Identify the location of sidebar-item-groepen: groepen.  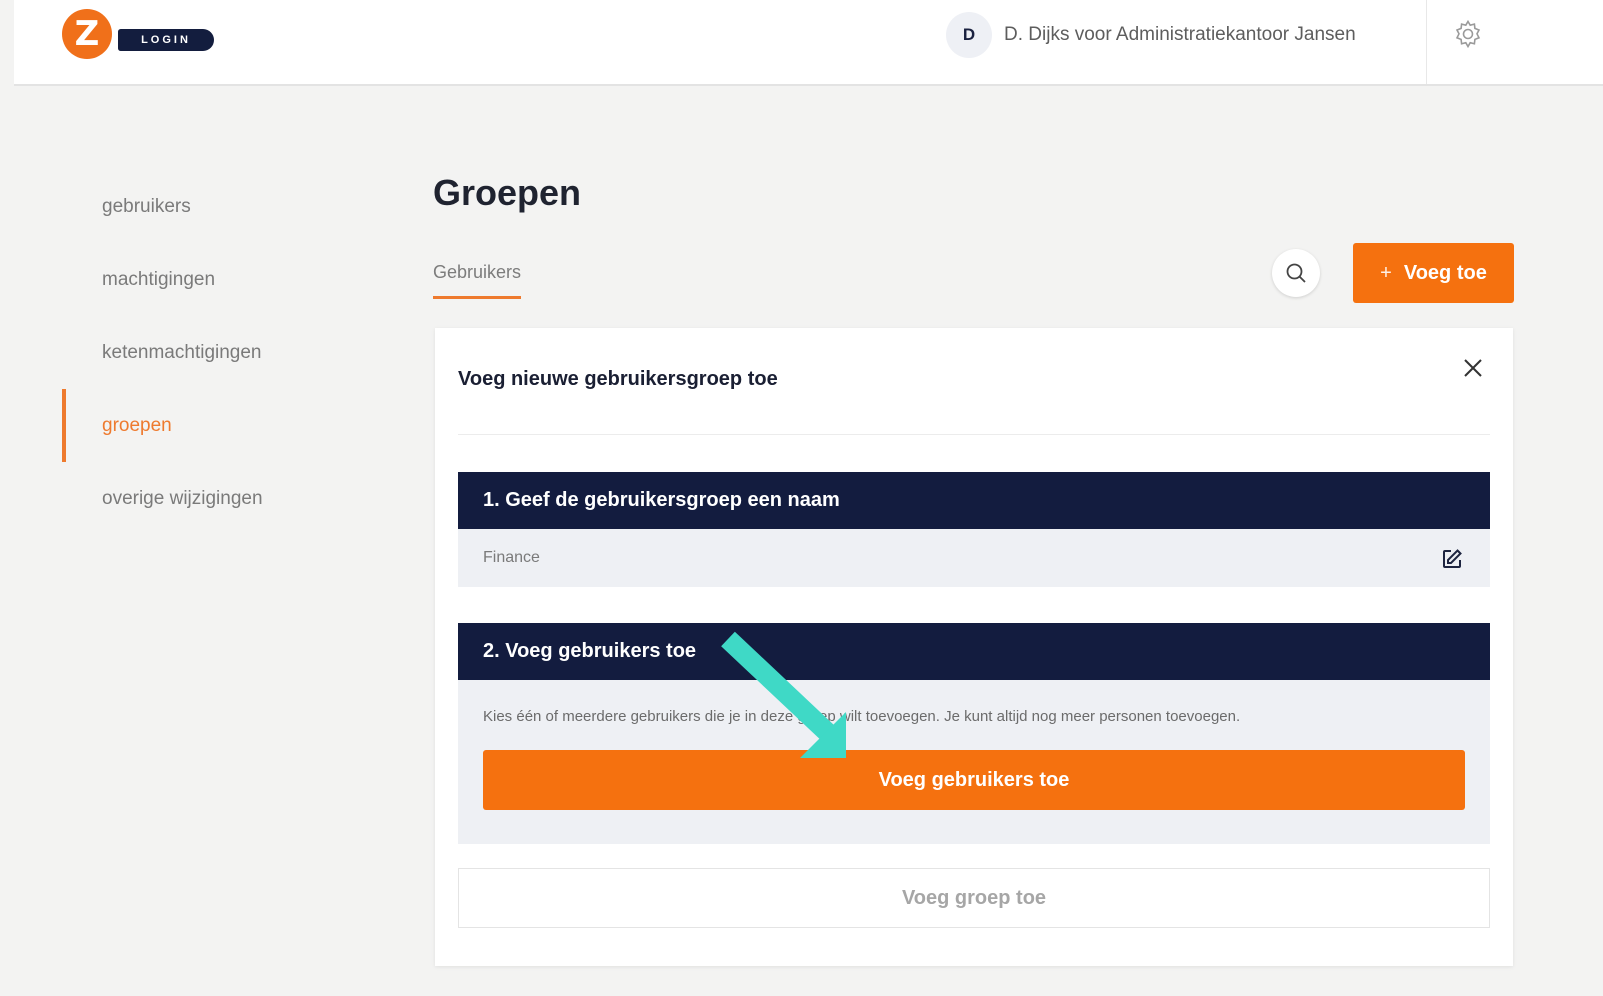
(212, 425).